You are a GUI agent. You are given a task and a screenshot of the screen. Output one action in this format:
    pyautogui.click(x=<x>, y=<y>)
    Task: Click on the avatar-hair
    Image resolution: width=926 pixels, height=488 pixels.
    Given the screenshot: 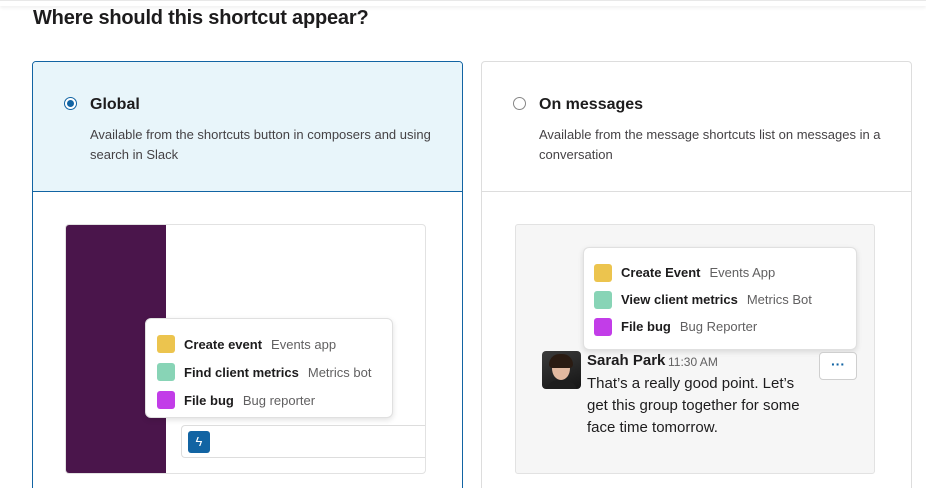 What is the action you would take?
    pyautogui.click(x=561, y=361)
    